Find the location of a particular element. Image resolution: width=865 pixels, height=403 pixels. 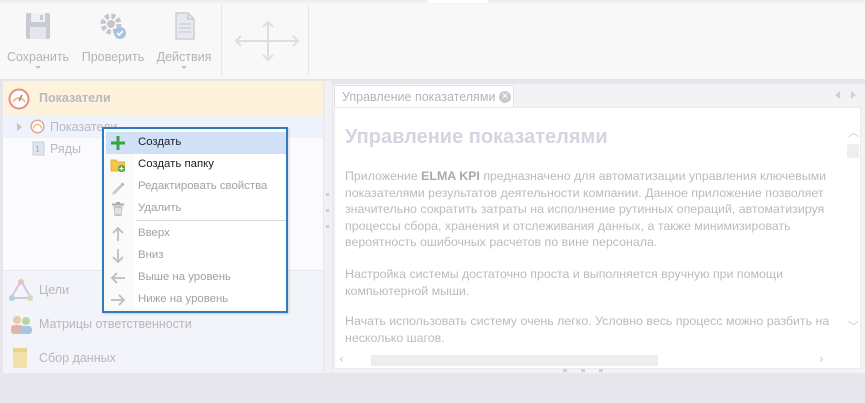

people-icon is located at coordinates (21, 325).